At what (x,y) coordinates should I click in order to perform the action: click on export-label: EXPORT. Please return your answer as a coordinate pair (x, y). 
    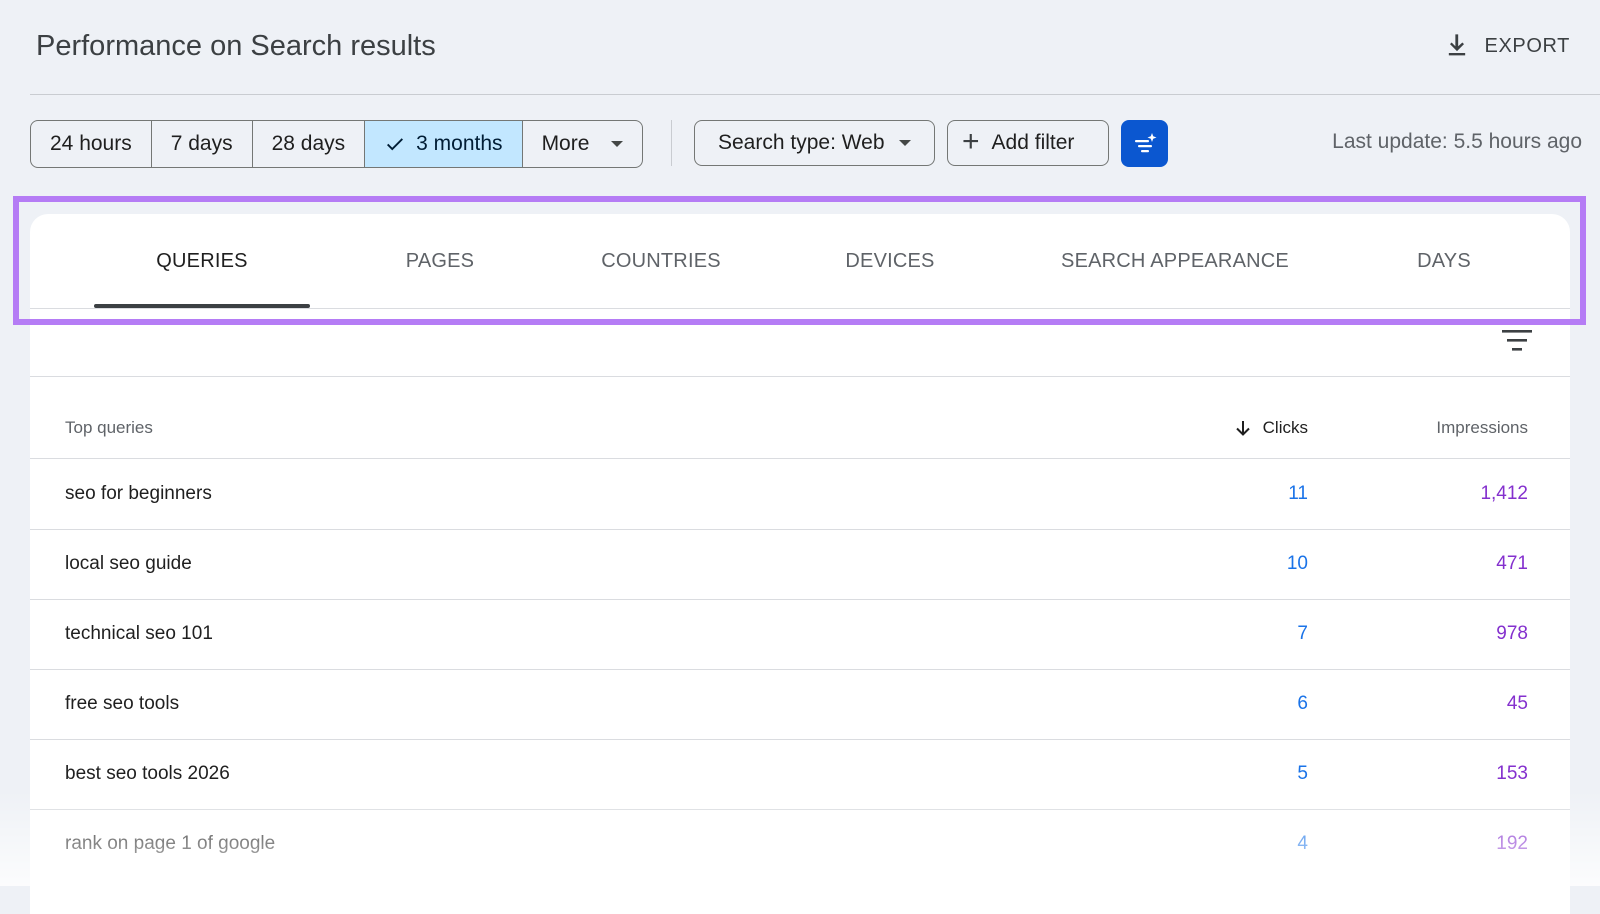
    Looking at the image, I should click on (1527, 45).